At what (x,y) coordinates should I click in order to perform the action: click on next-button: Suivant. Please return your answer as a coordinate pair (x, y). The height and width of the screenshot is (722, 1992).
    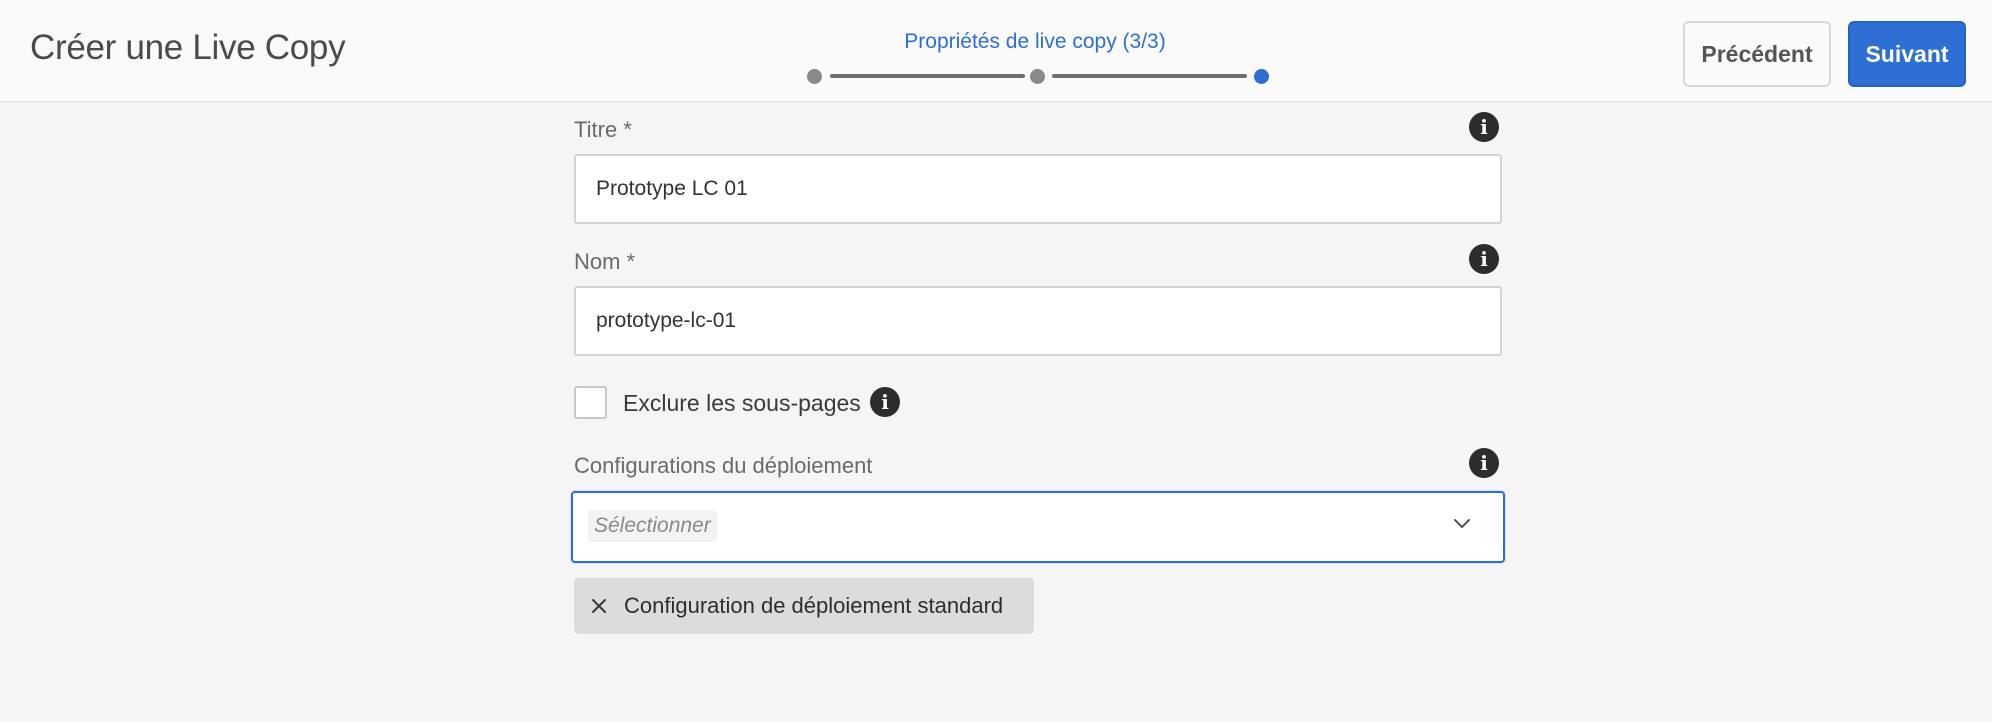
    Looking at the image, I should click on (1907, 54).